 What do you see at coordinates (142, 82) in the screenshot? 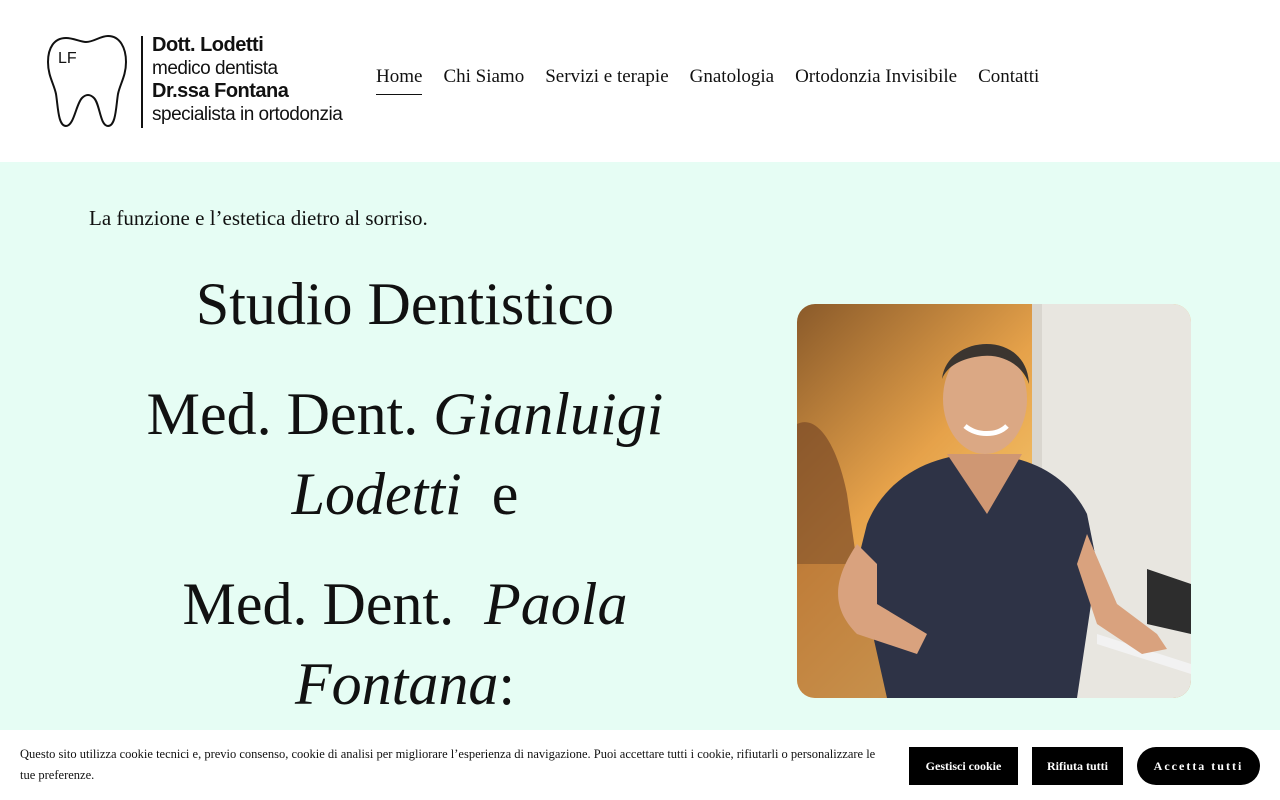
I see `logo-divider` at bounding box center [142, 82].